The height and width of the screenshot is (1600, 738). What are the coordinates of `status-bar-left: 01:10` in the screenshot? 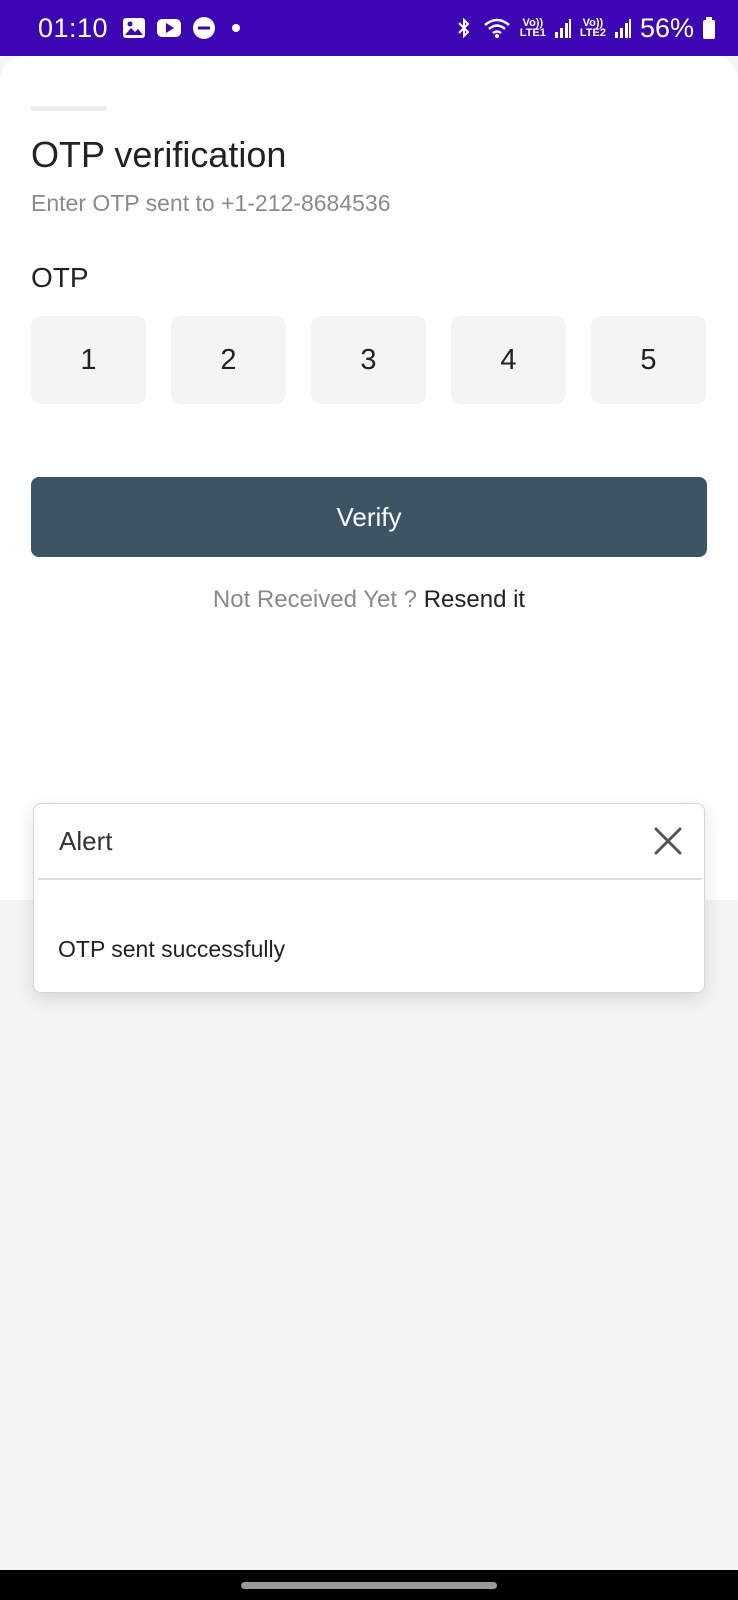 It's located at (142, 28).